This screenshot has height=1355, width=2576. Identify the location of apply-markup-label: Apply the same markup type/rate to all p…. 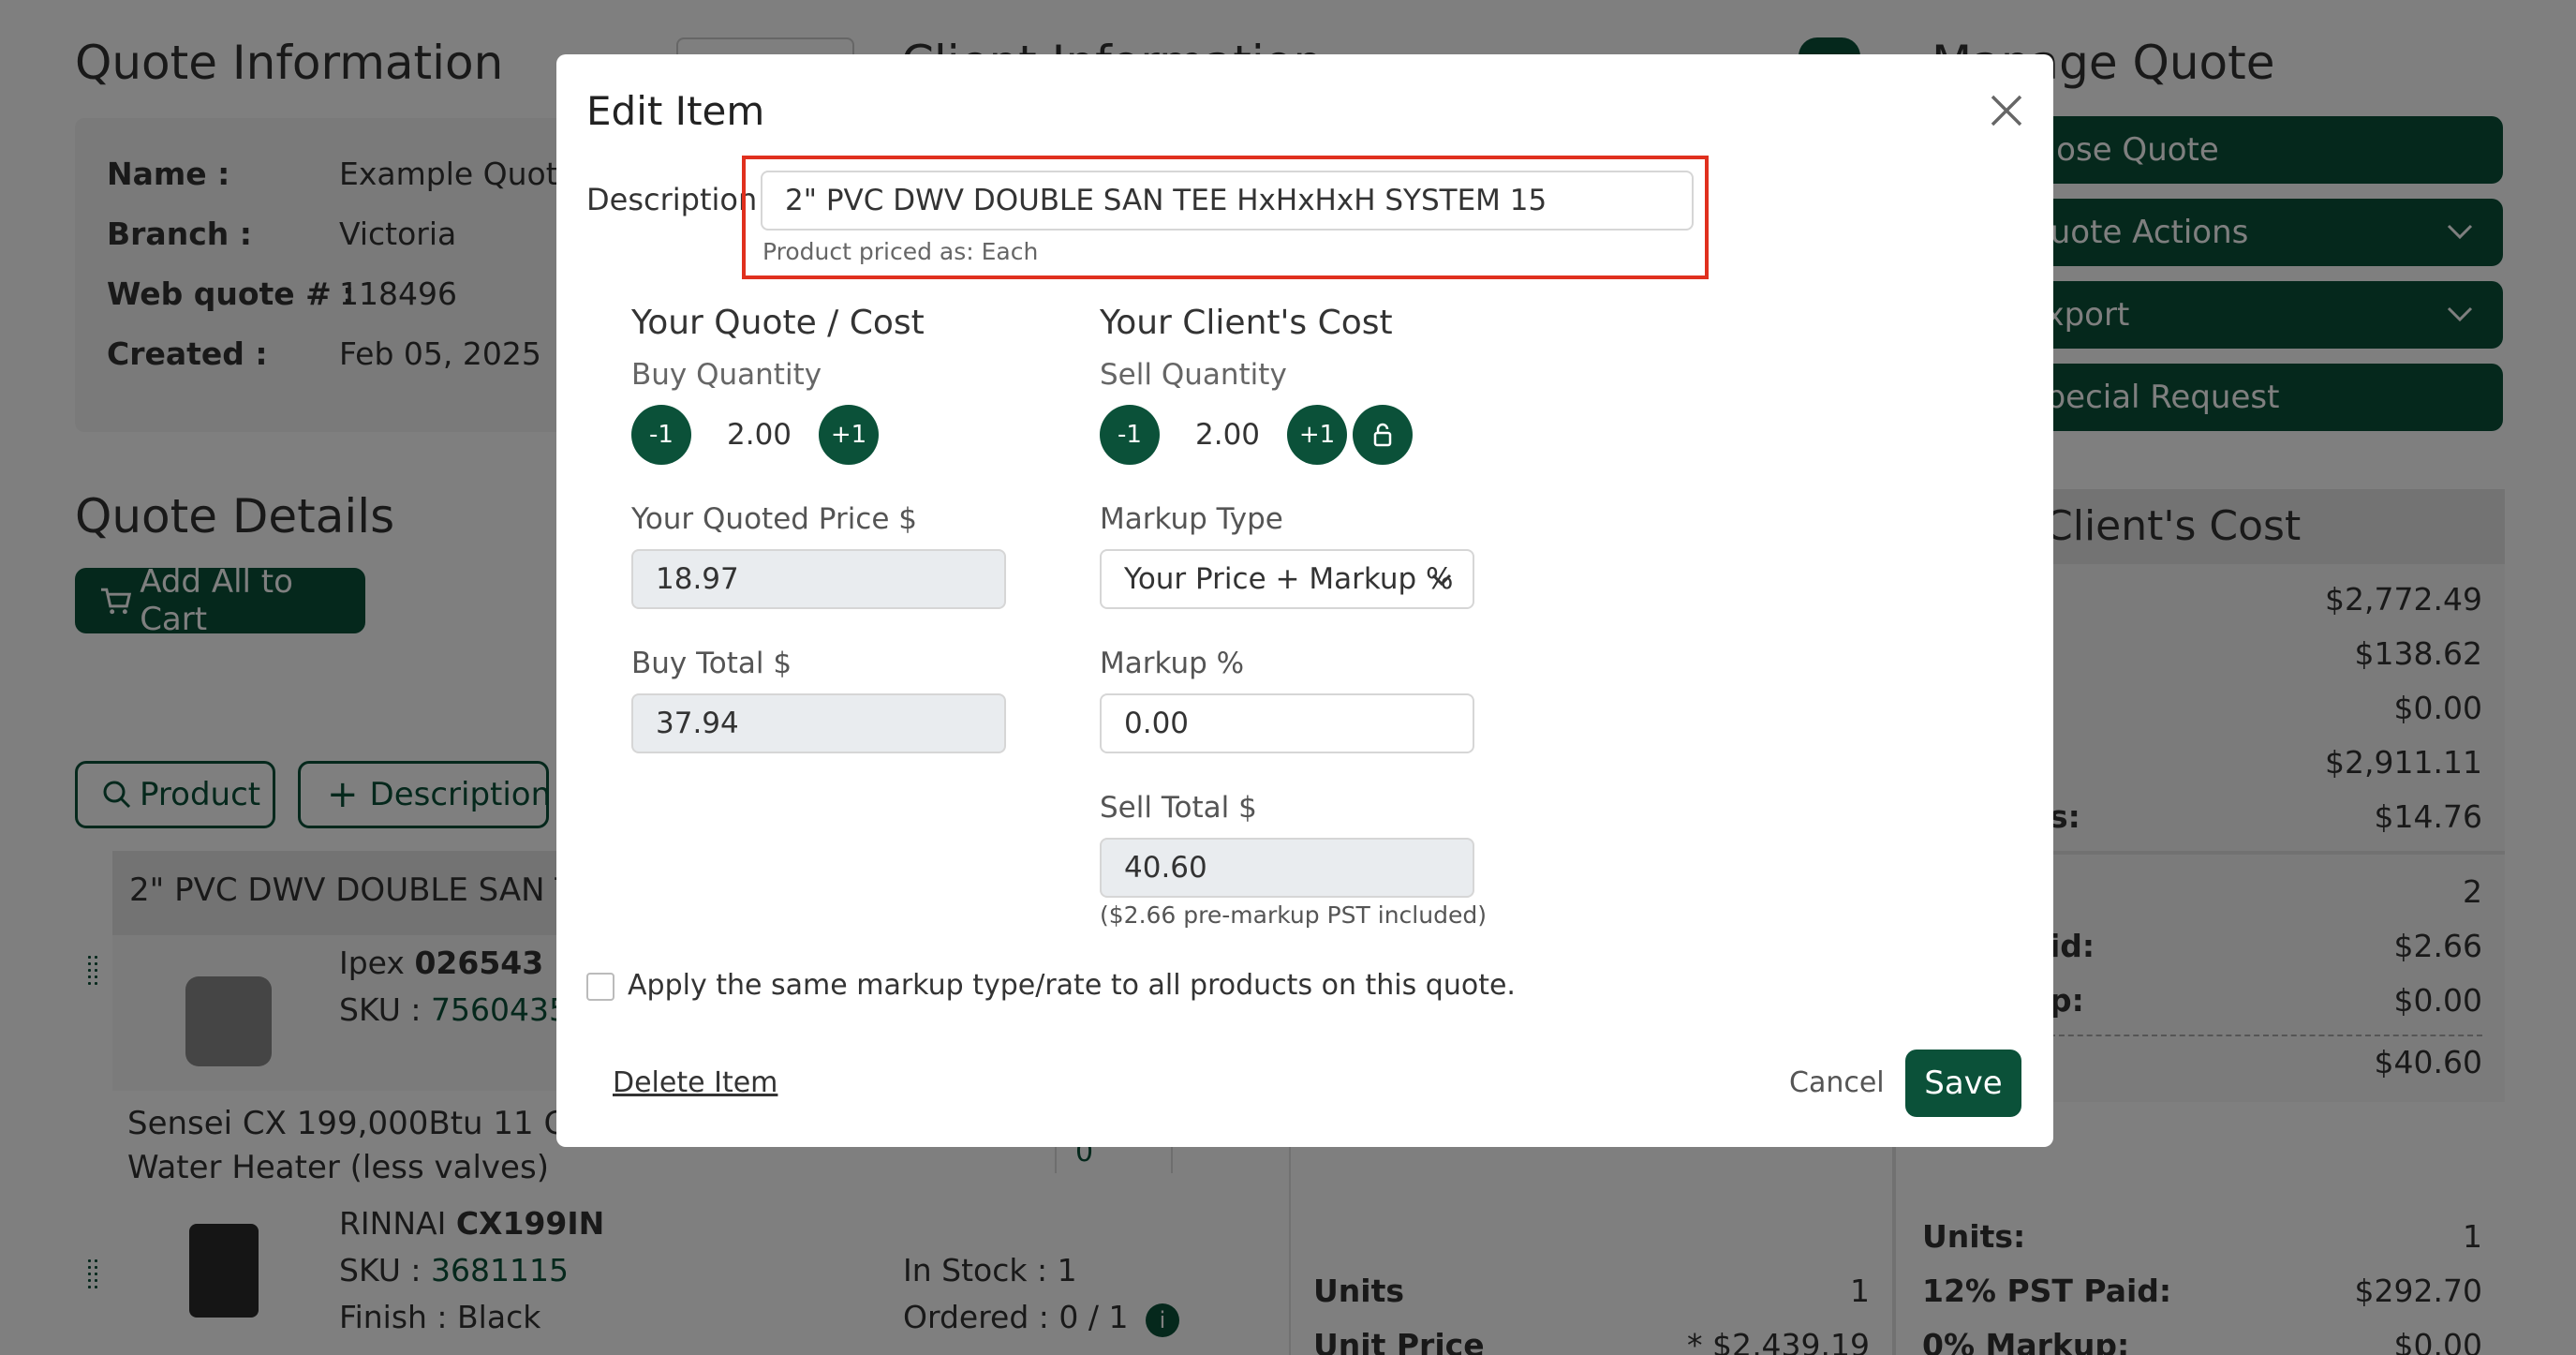
(1072, 985).